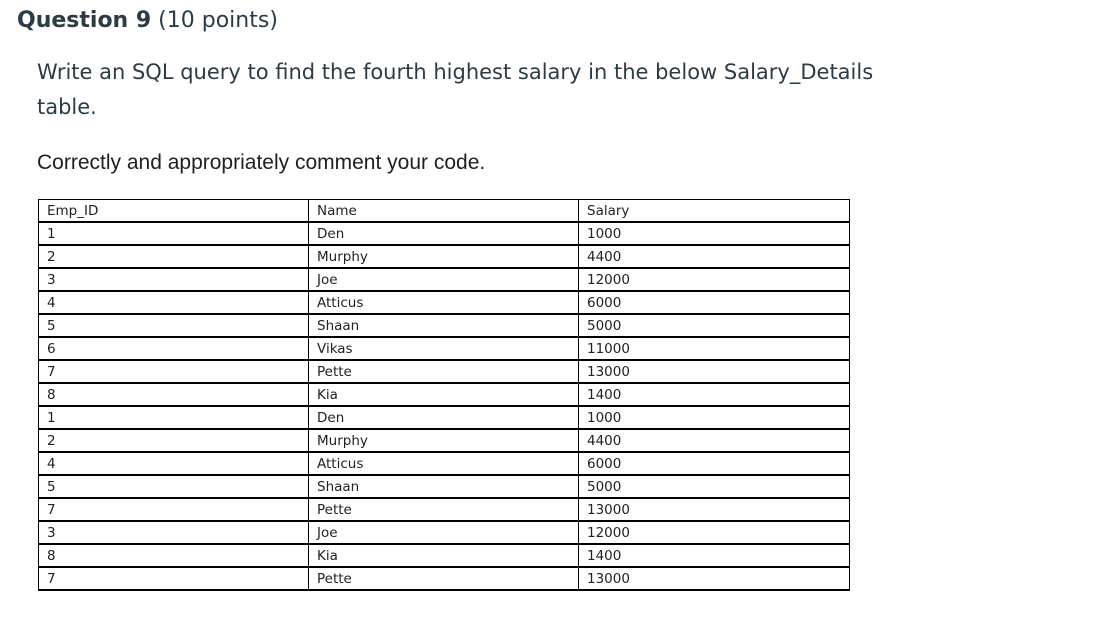 The width and height of the screenshot is (1111, 624). I want to click on question-title: Question 9, so click(84, 20).